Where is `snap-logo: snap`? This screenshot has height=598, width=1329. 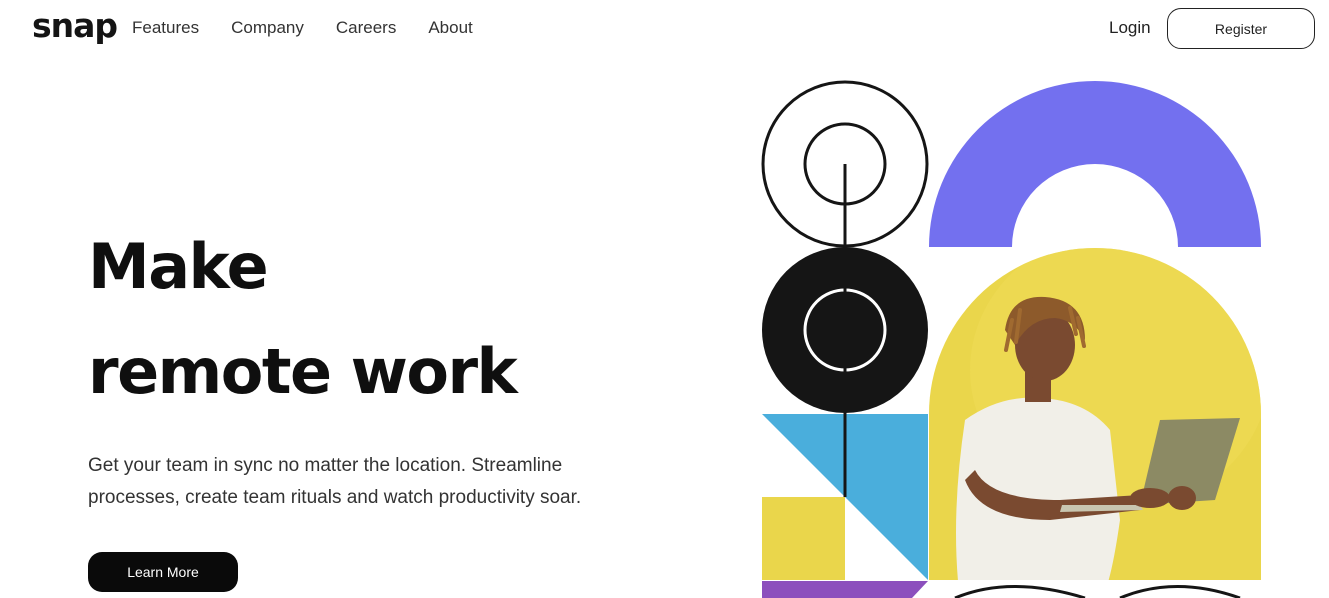 snap-logo: snap is located at coordinates (75, 26).